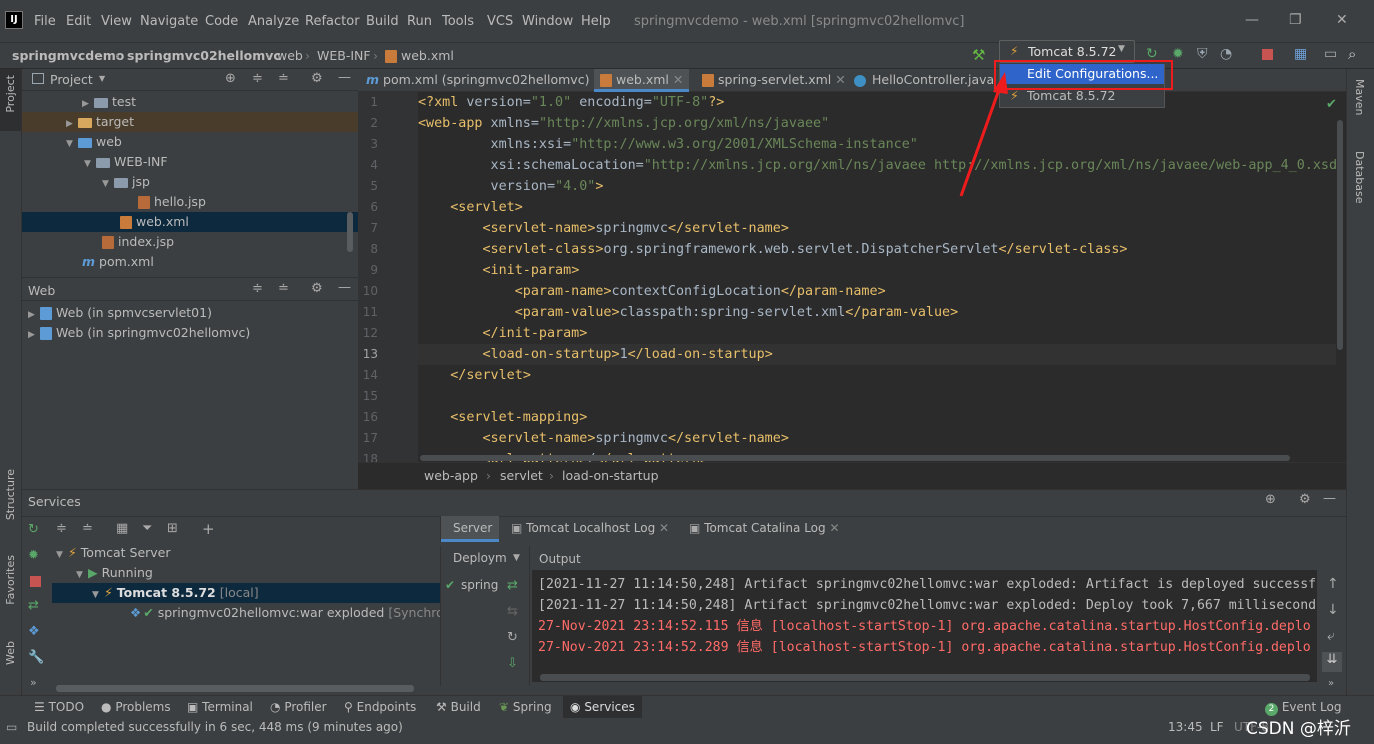 The width and height of the screenshot is (1374, 744). What do you see at coordinates (500, 21) in the screenshot?
I see `menu-vcs: VCS` at bounding box center [500, 21].